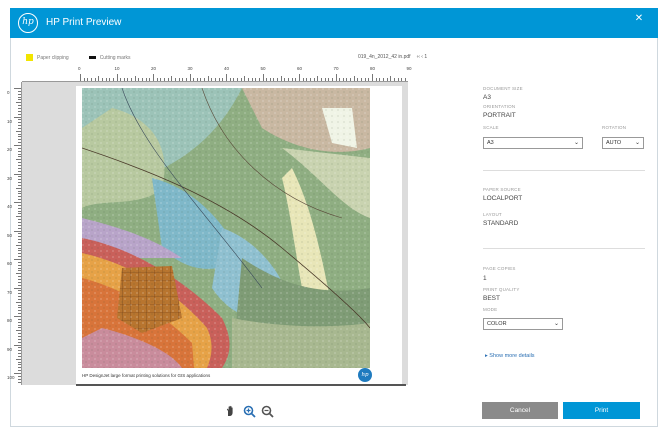 Image resolution: width=664 pixels, height=431 pixels. What do you see at coordinates (422, 57) in the screenshot?
I see `page-navigator: ‹‹ ‹ 1` at bounding box center [422, 57].